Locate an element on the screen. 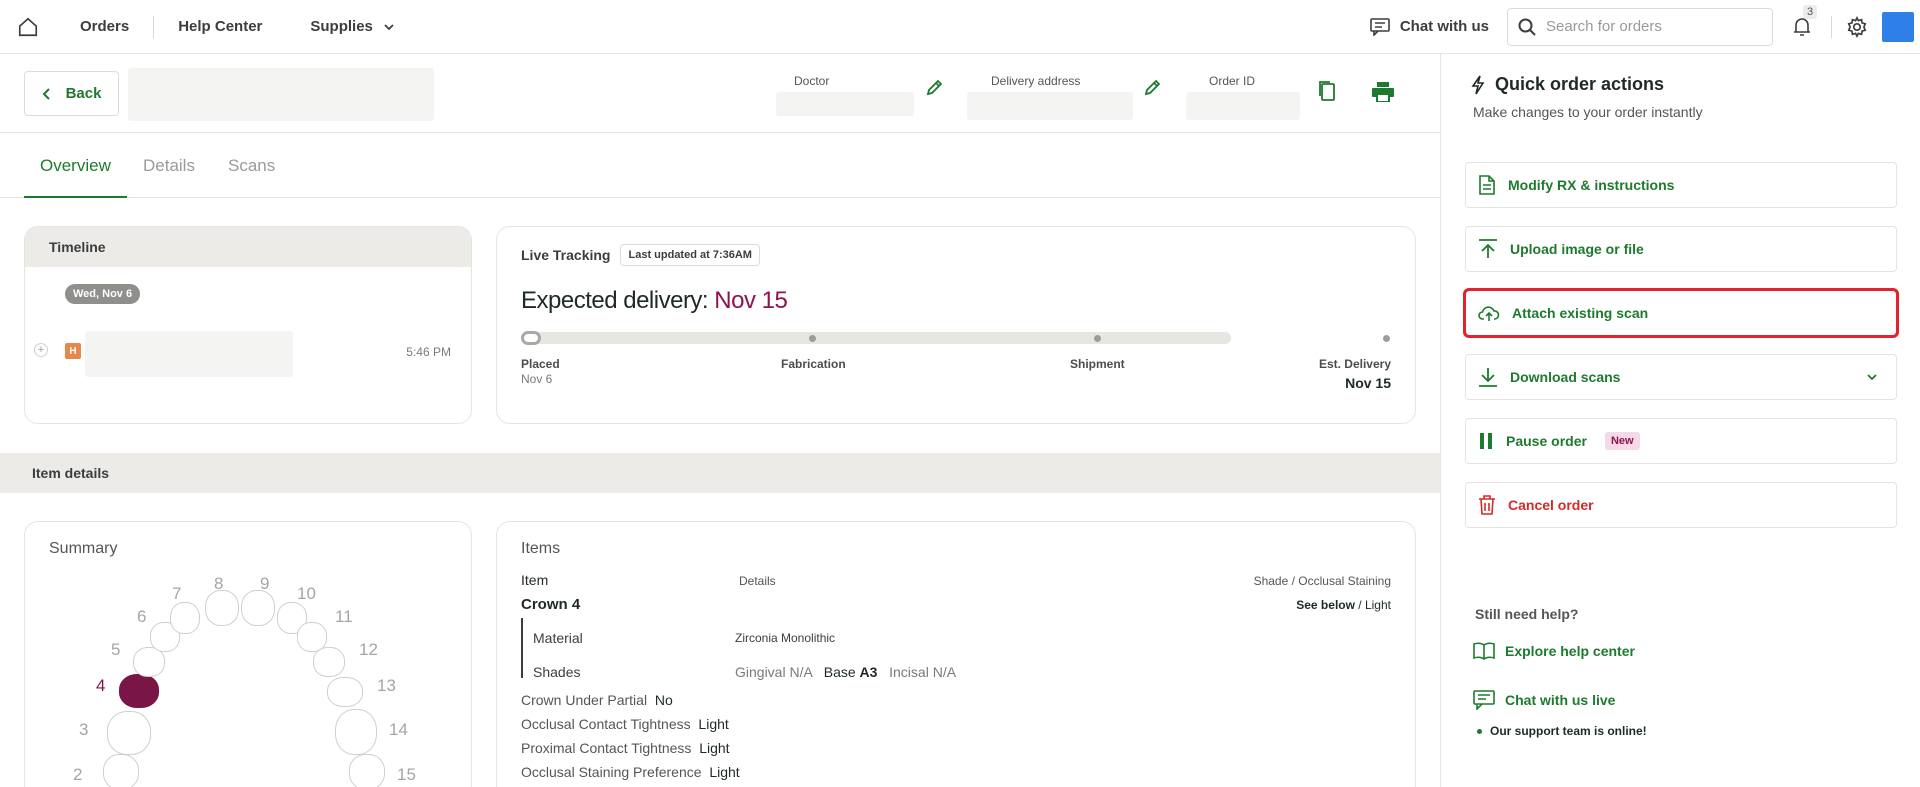 Image resolution: width=1920 pixels, height=787 pixels. see-below-link: See below is located at coordinates (1325, 605).